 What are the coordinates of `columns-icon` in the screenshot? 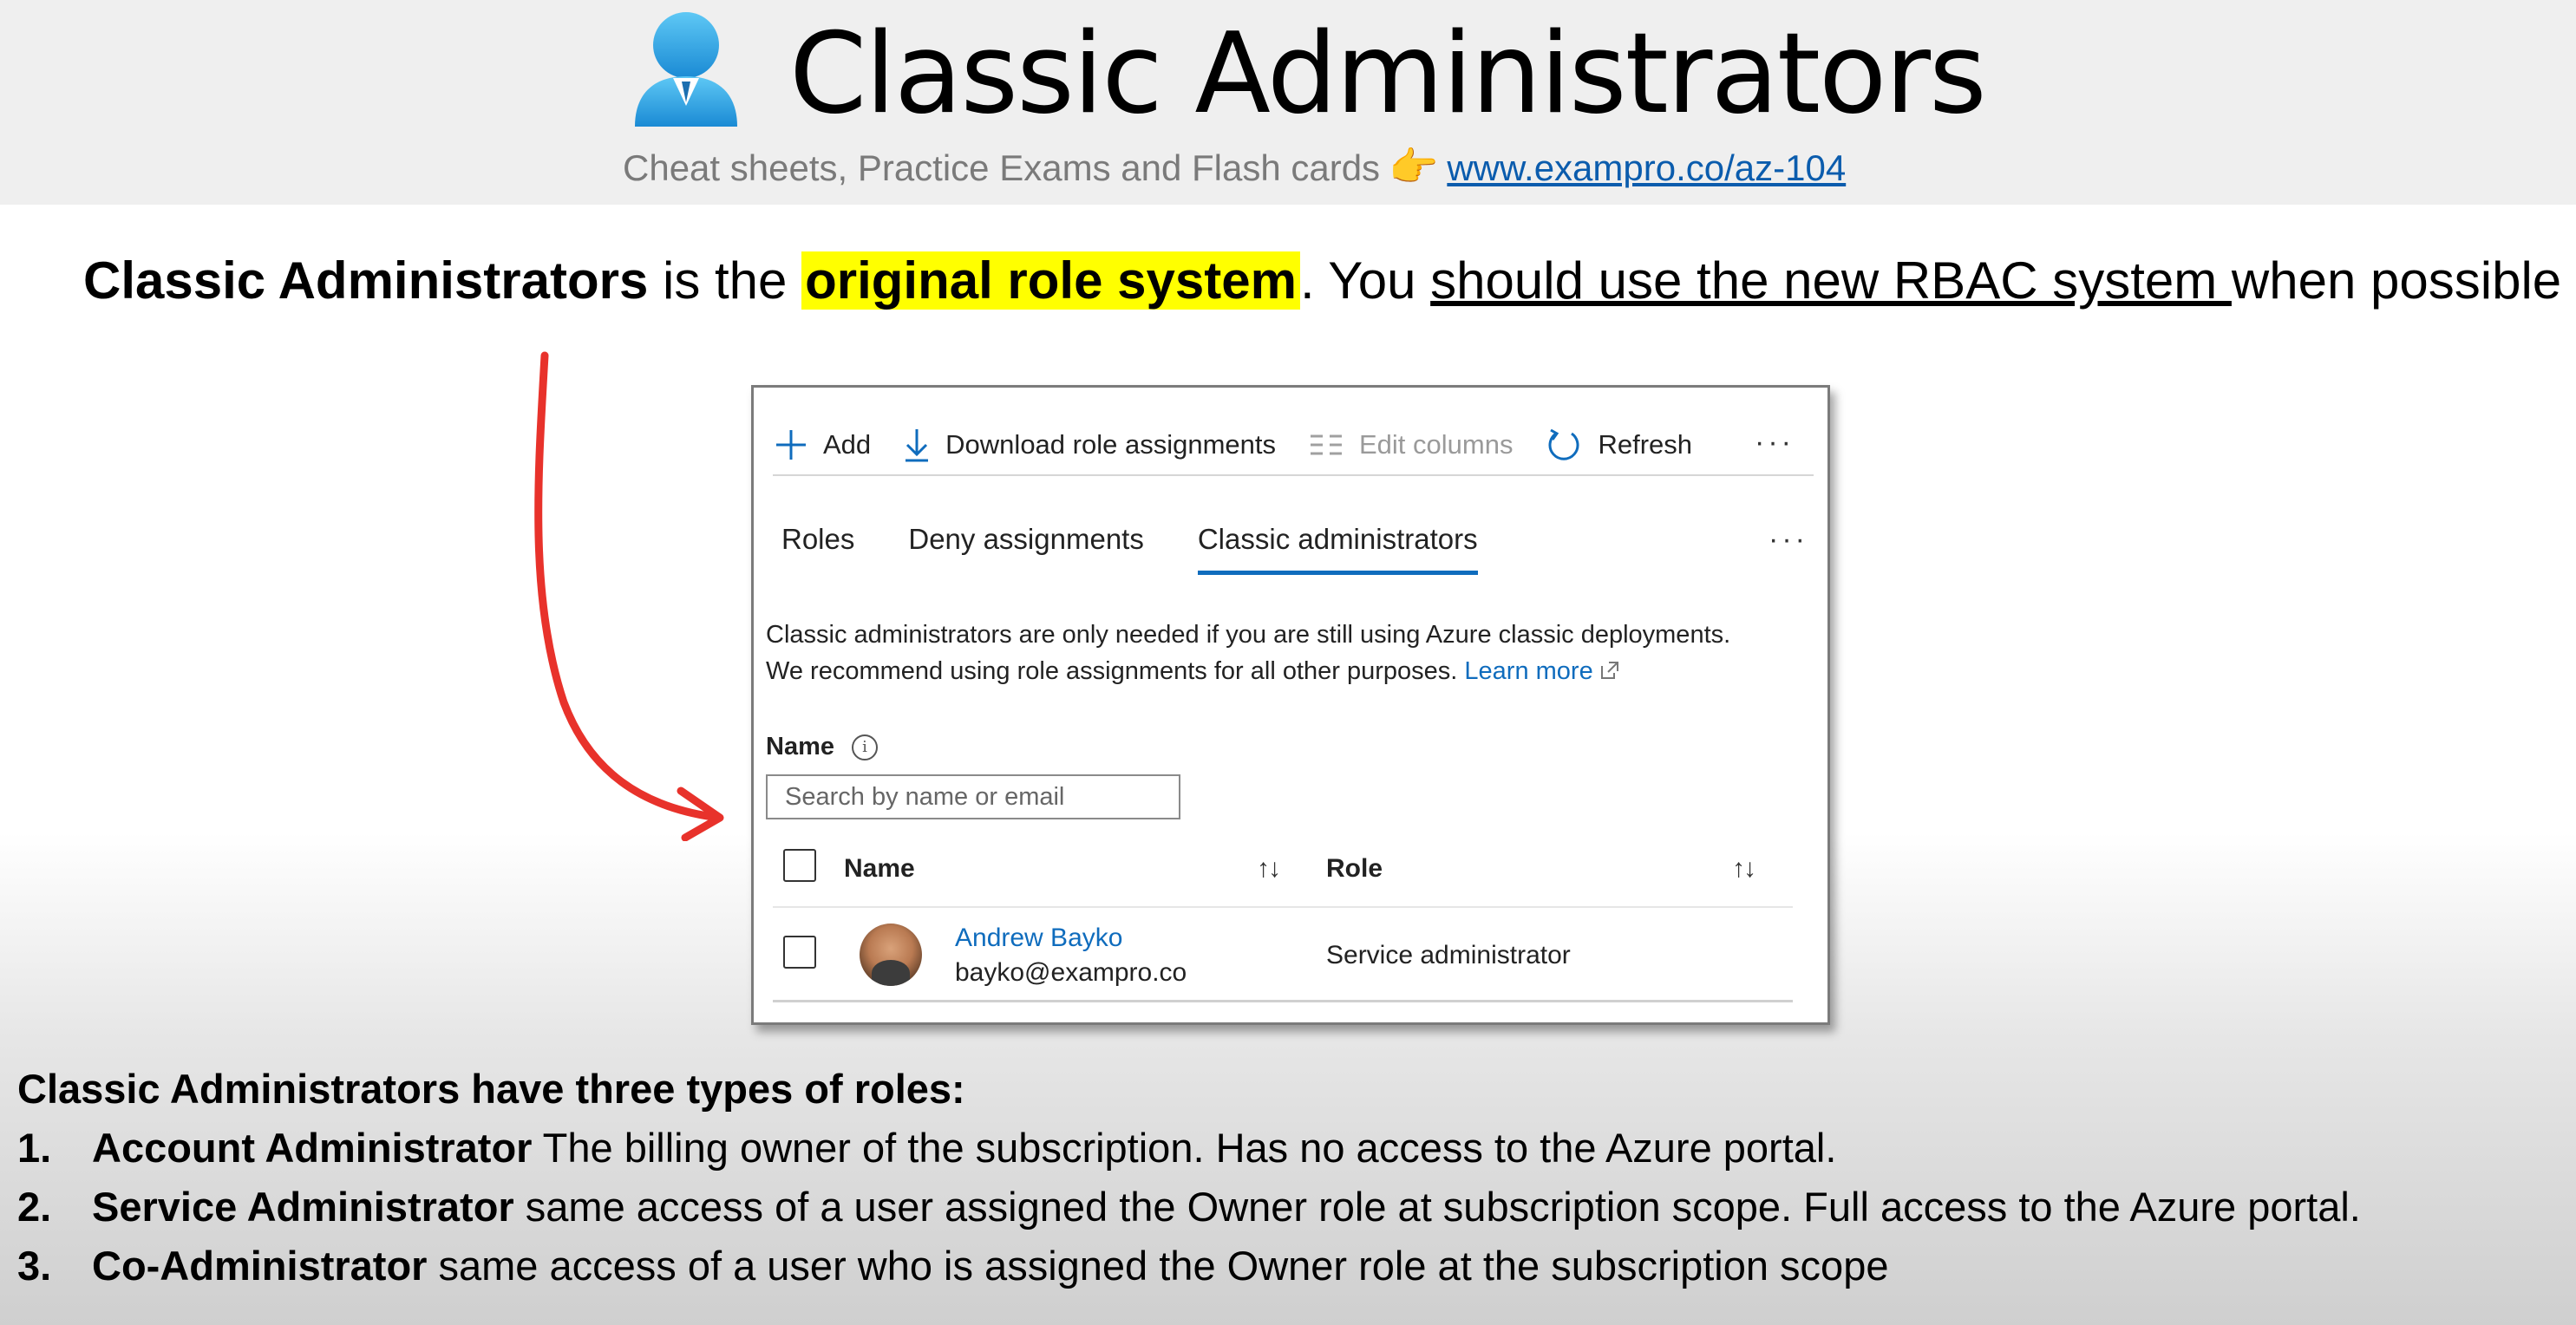 It's located at (1326, 444).